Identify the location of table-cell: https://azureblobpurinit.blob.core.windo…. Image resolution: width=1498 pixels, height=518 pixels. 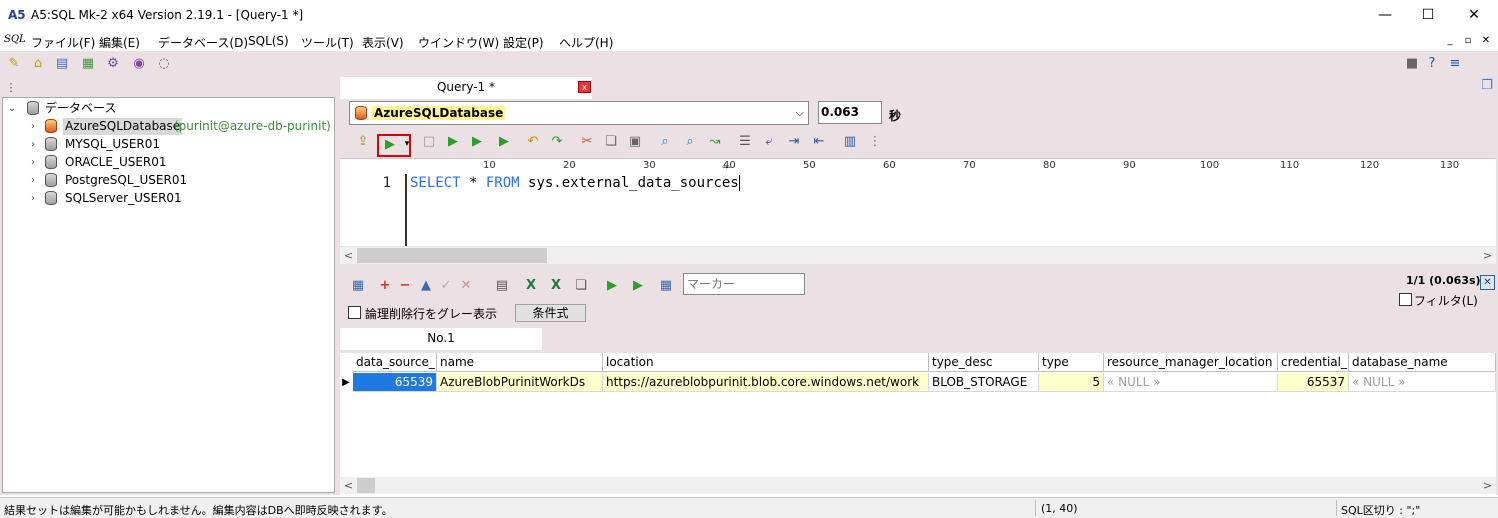
(766, 382).